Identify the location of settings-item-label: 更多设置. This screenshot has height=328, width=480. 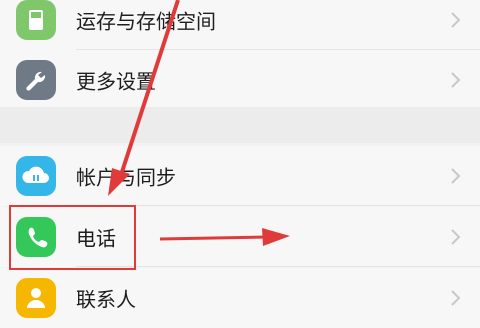
(116, 81).